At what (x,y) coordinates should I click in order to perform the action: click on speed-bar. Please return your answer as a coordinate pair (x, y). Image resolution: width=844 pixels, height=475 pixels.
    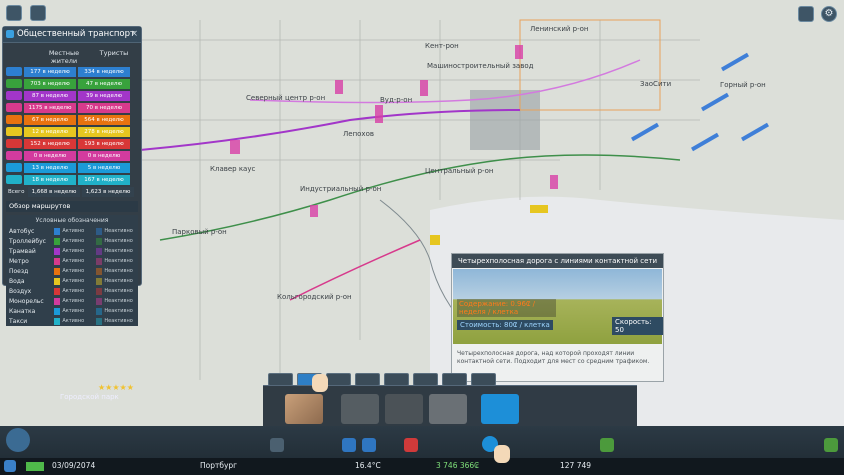
    Looking at the image, I should click on (35, 466).